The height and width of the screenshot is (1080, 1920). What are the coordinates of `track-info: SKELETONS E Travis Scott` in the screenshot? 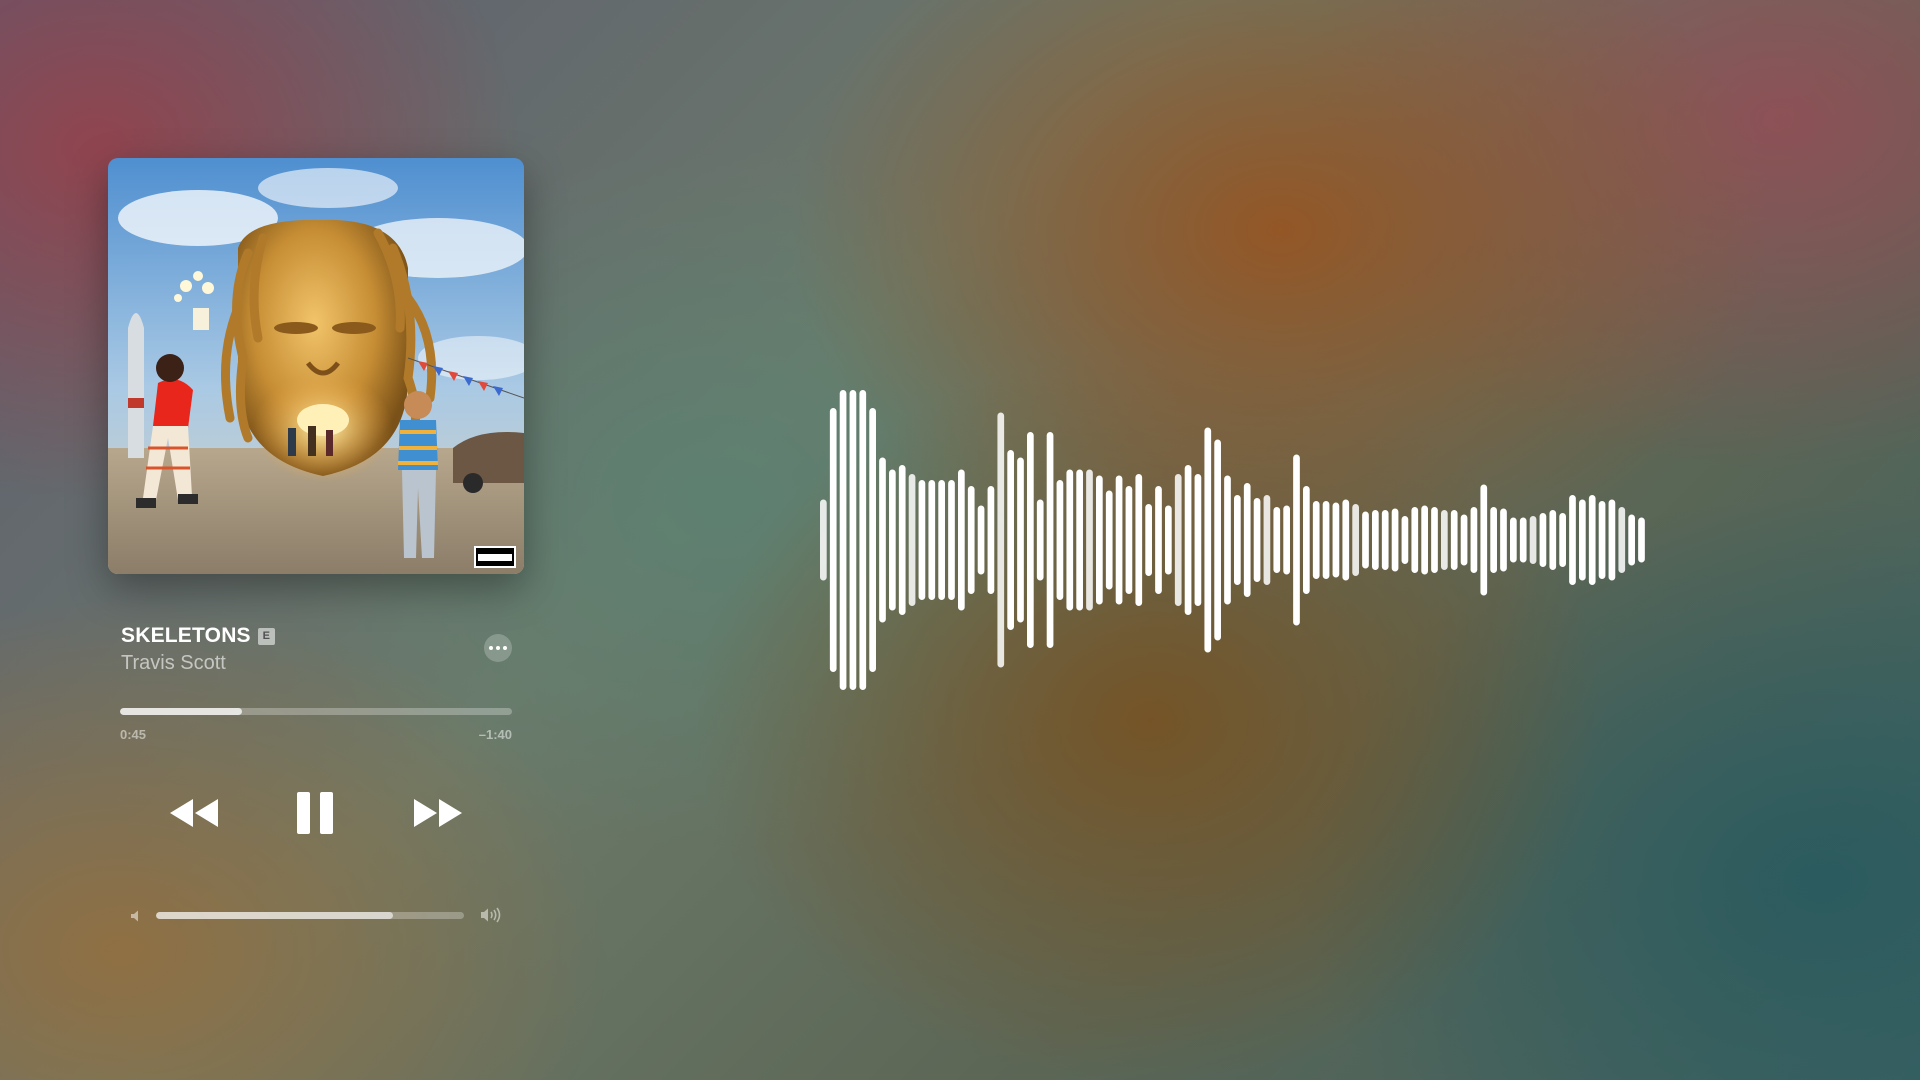 It's located at (321, 648).